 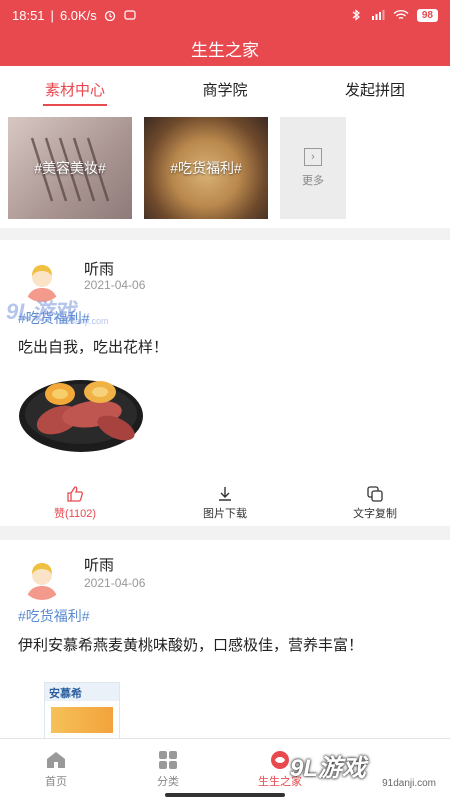 I want to click on alarm-icon, so click(x=109, y=15).